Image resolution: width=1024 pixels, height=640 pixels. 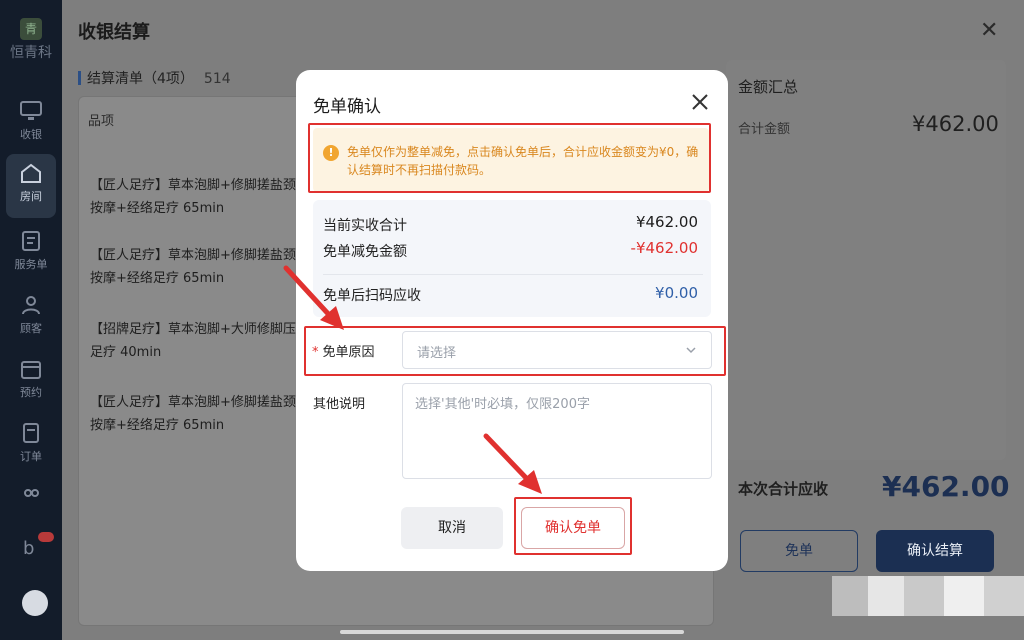 What do you see at coordinates (114, 32) in the screenshot?
I see `page-title: 收银结算` at bounding box center [114, 32].